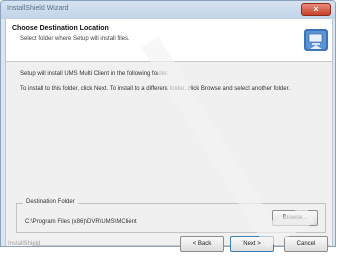  I want to click on window-title: InstallShield Wizard, so click(38, 8).